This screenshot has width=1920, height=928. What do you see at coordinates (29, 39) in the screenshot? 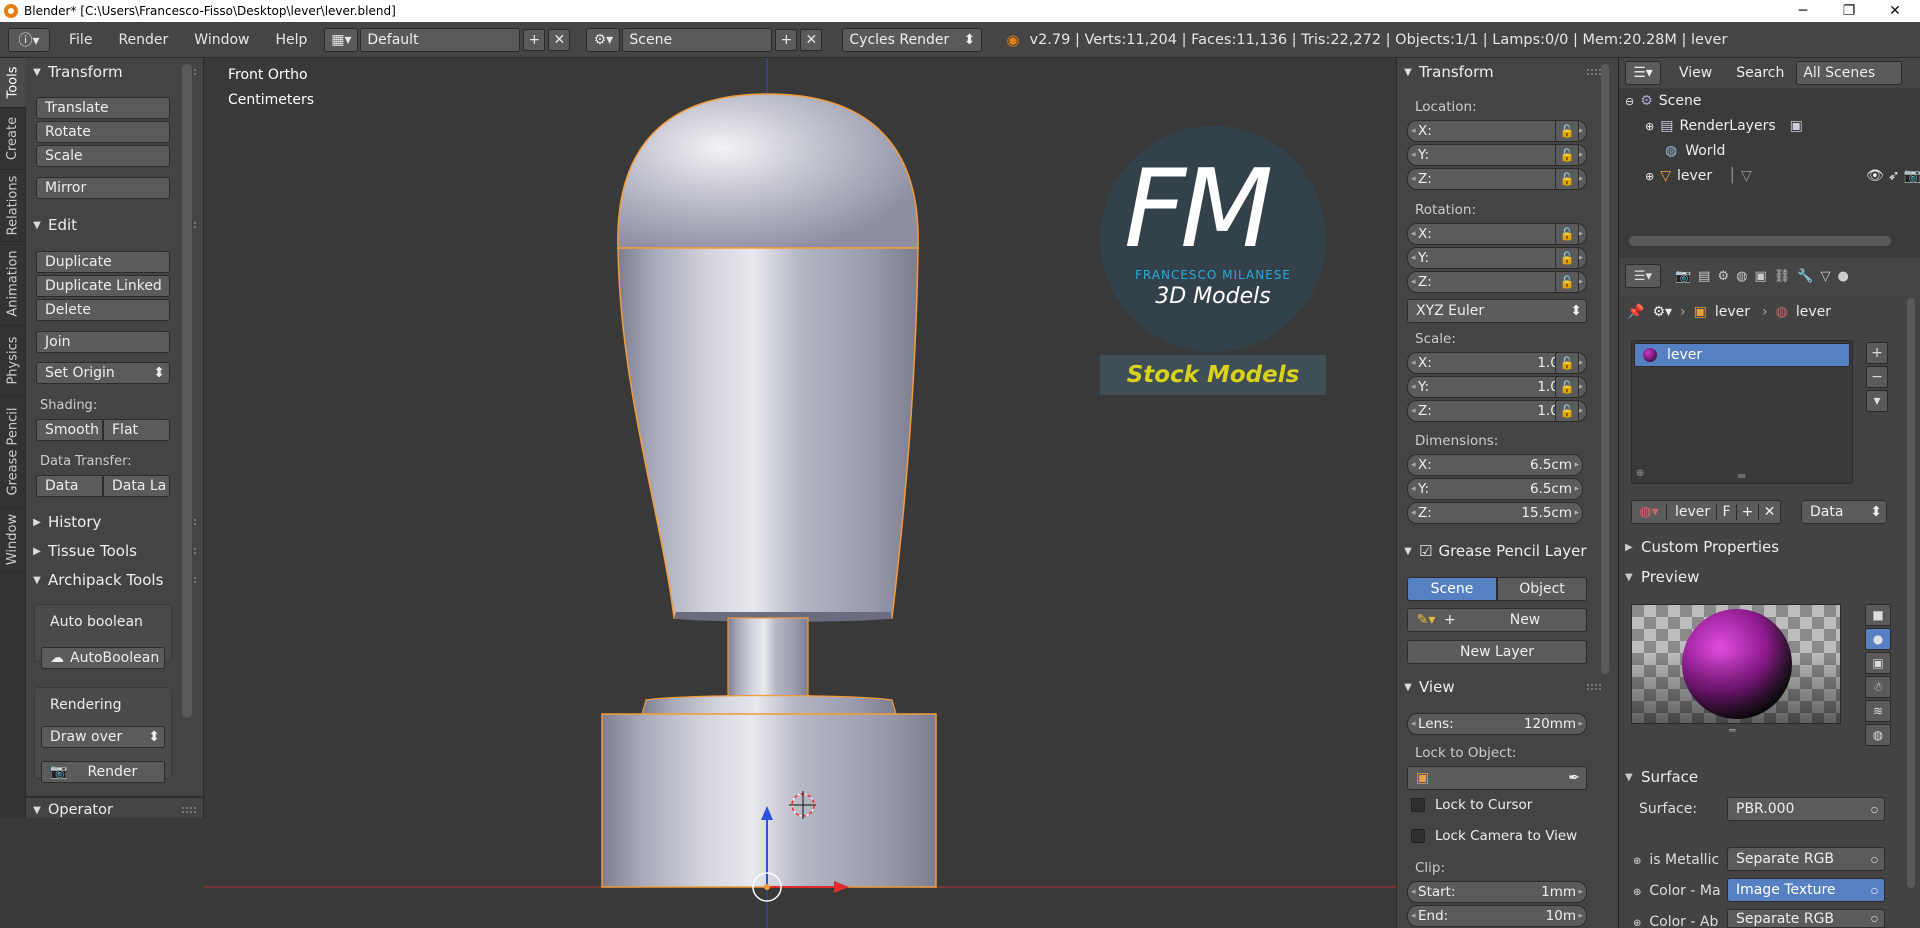
I see `editor-type-info-button: ⓘ▾` at bounding box center [29, 39].